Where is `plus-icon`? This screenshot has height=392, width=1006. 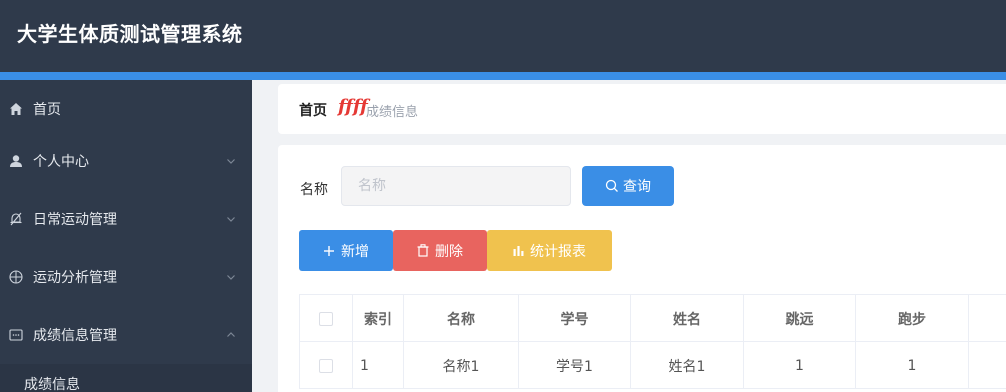
plus-icon is located at coordinates (329, 250).